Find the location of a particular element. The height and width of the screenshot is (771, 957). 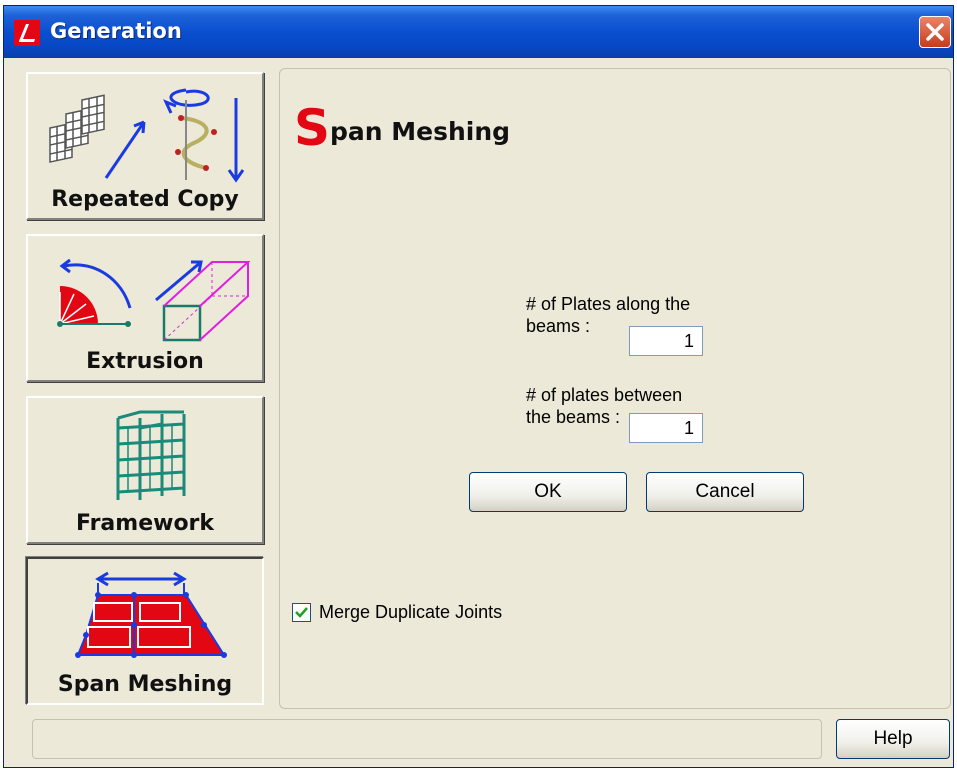

merge-duplicate-joints-checkbox is located at coordinates (301, 612).